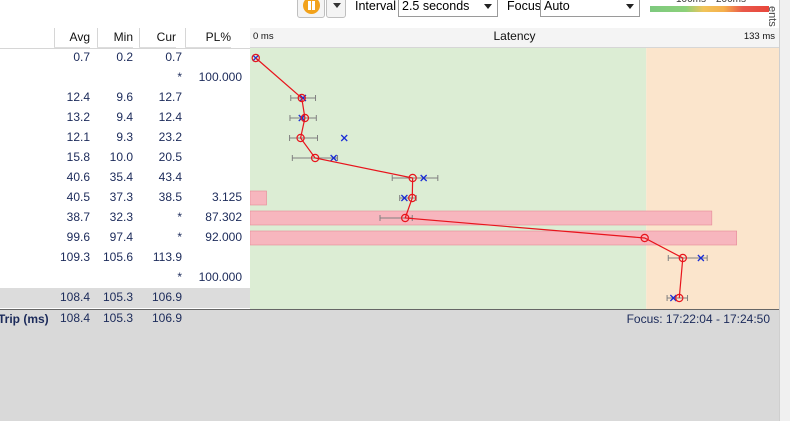 Image resolution: width=790 pixels, height=421 pixels. What do you see at coordinates (81, 57) in the screenshot?
I see `hop-avg-cell: 0.7` at bounding box center [81, 57].